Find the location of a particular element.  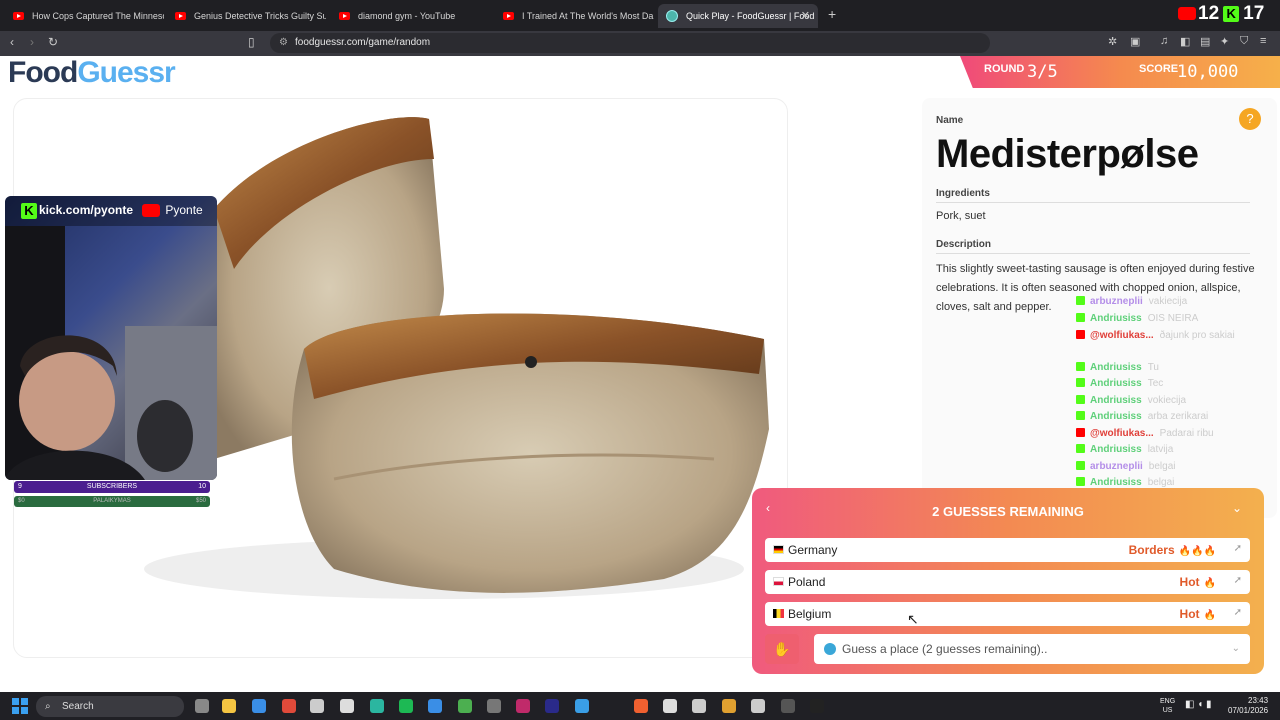

locate-button: ✋ is located at coordinates (782, 649).